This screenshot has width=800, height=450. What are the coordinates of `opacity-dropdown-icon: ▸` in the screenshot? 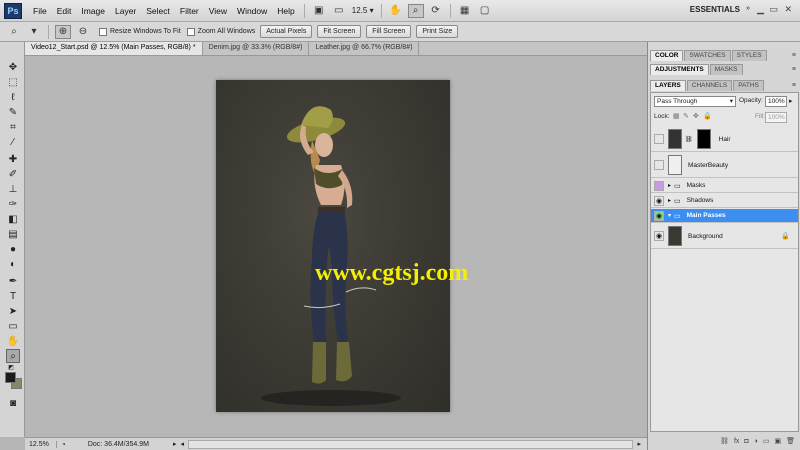 It's located at (791, 101).